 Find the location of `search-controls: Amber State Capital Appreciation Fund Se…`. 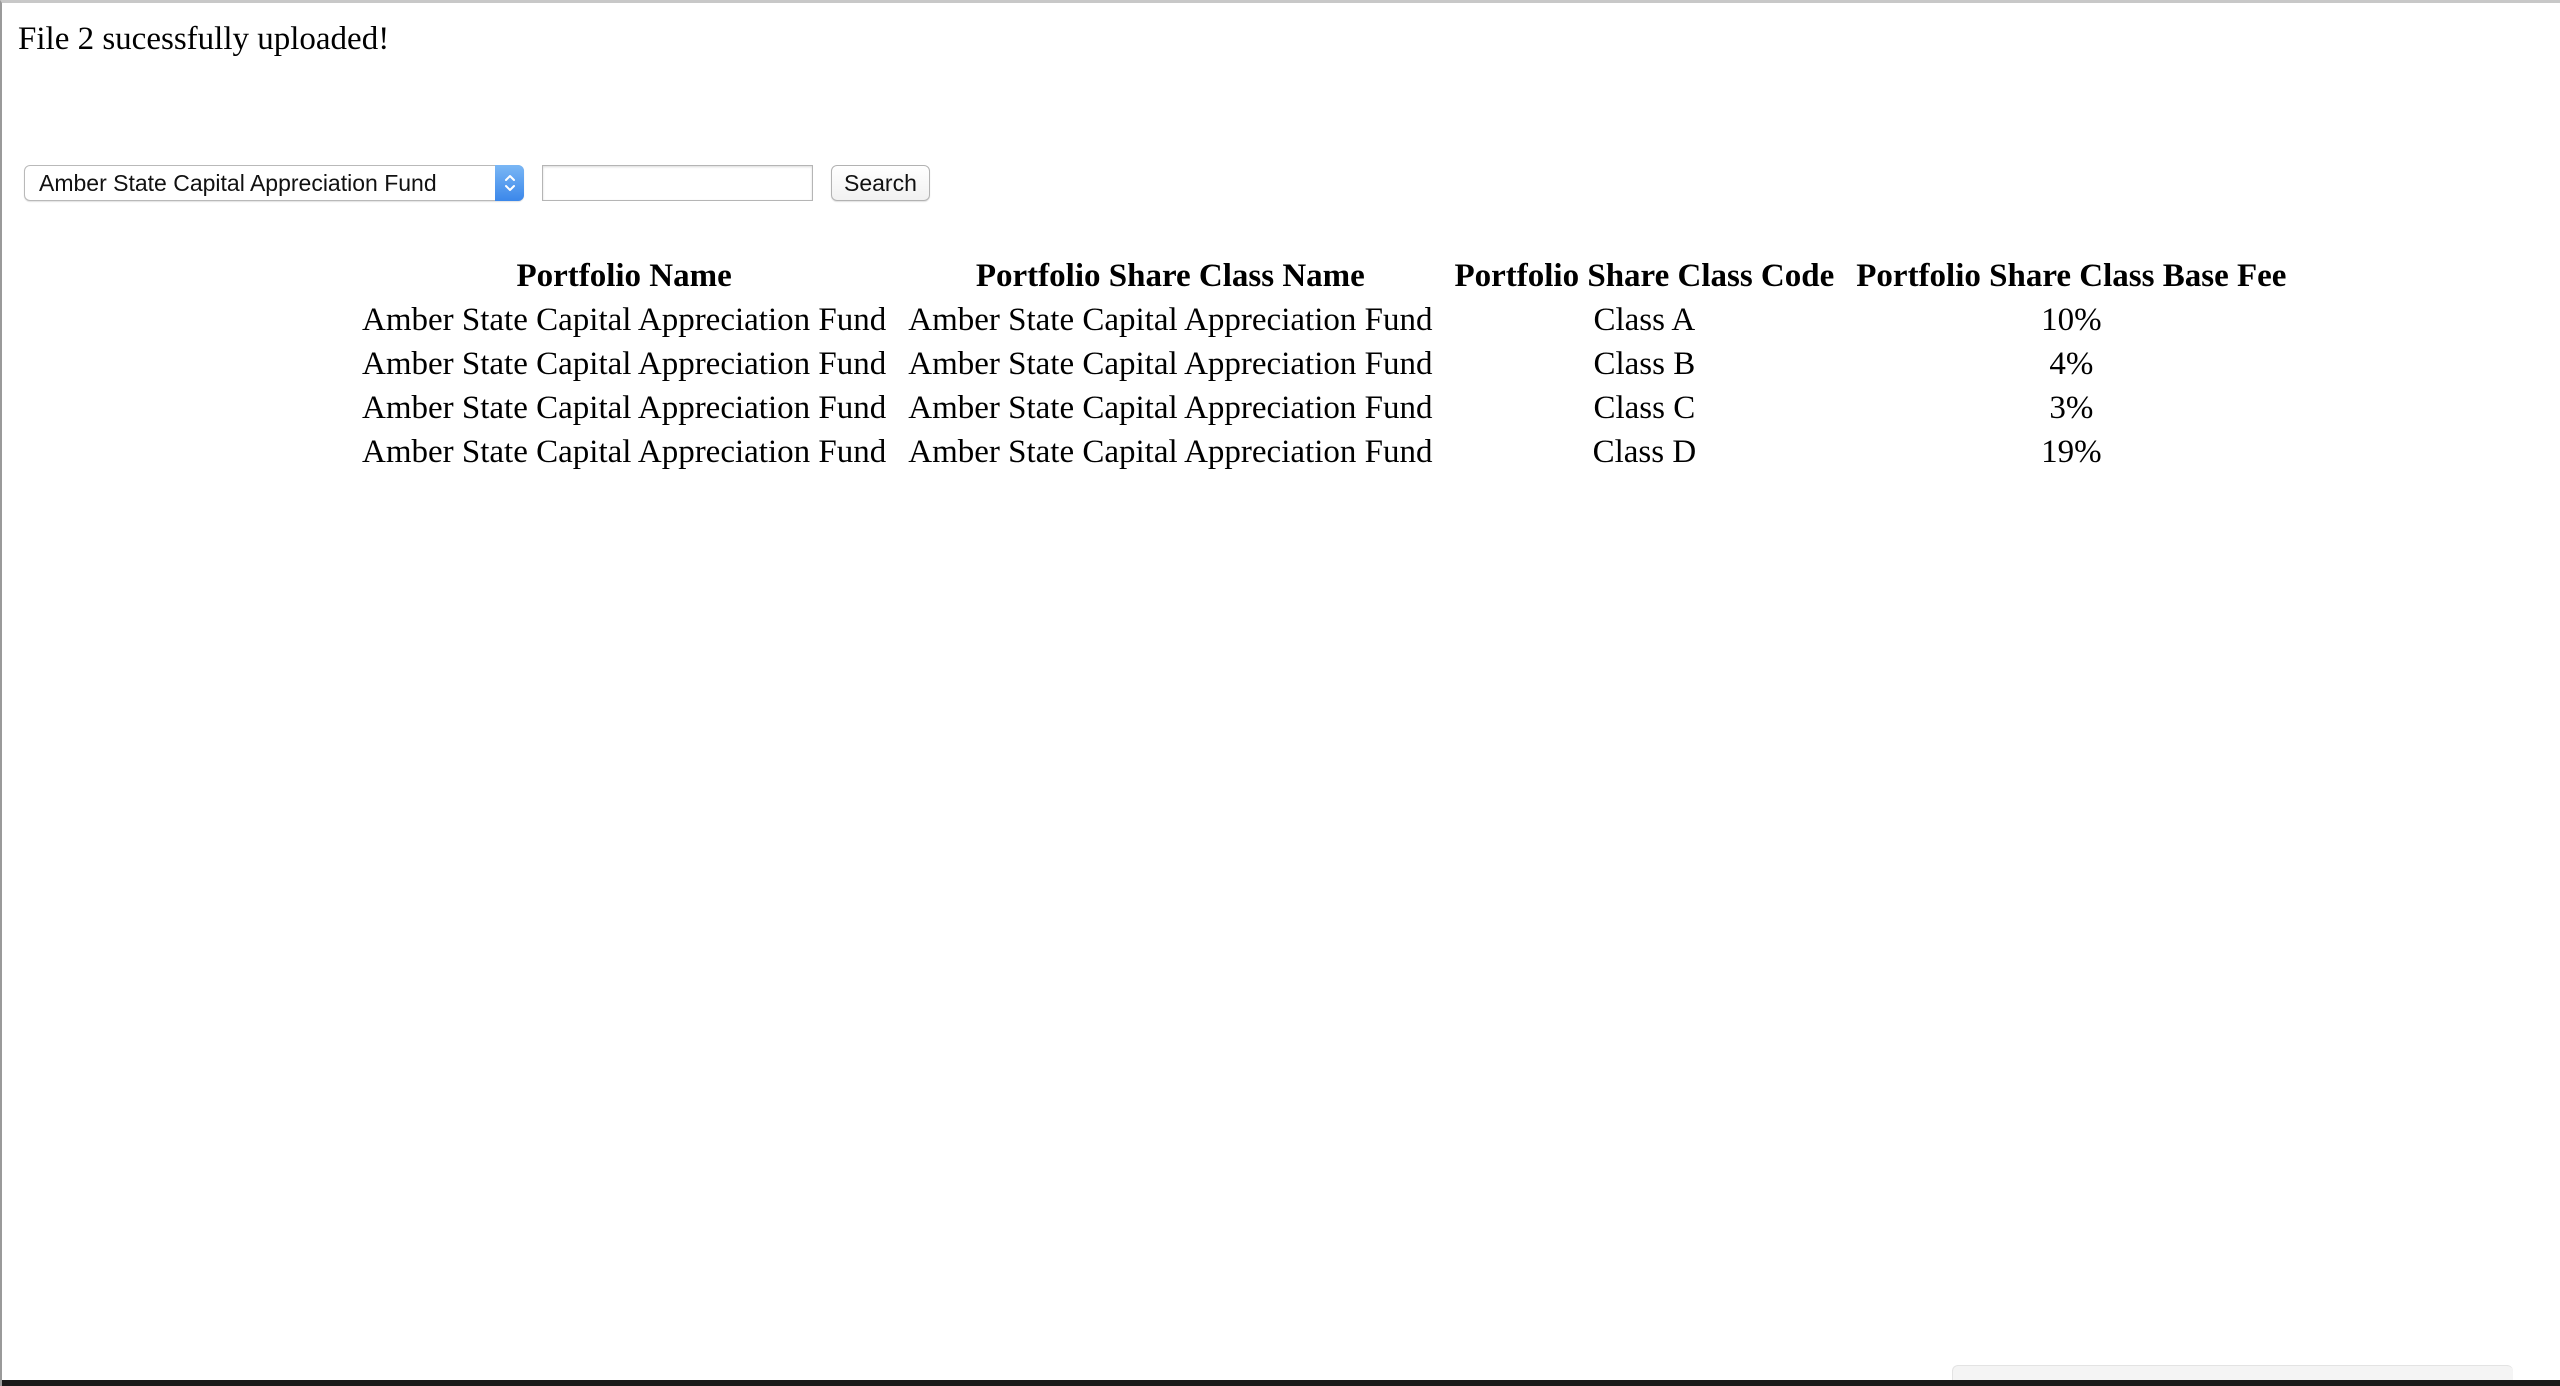

search-controls: Amber State Capital Appreciation Fund Se… is located at coordinates (477, 183).